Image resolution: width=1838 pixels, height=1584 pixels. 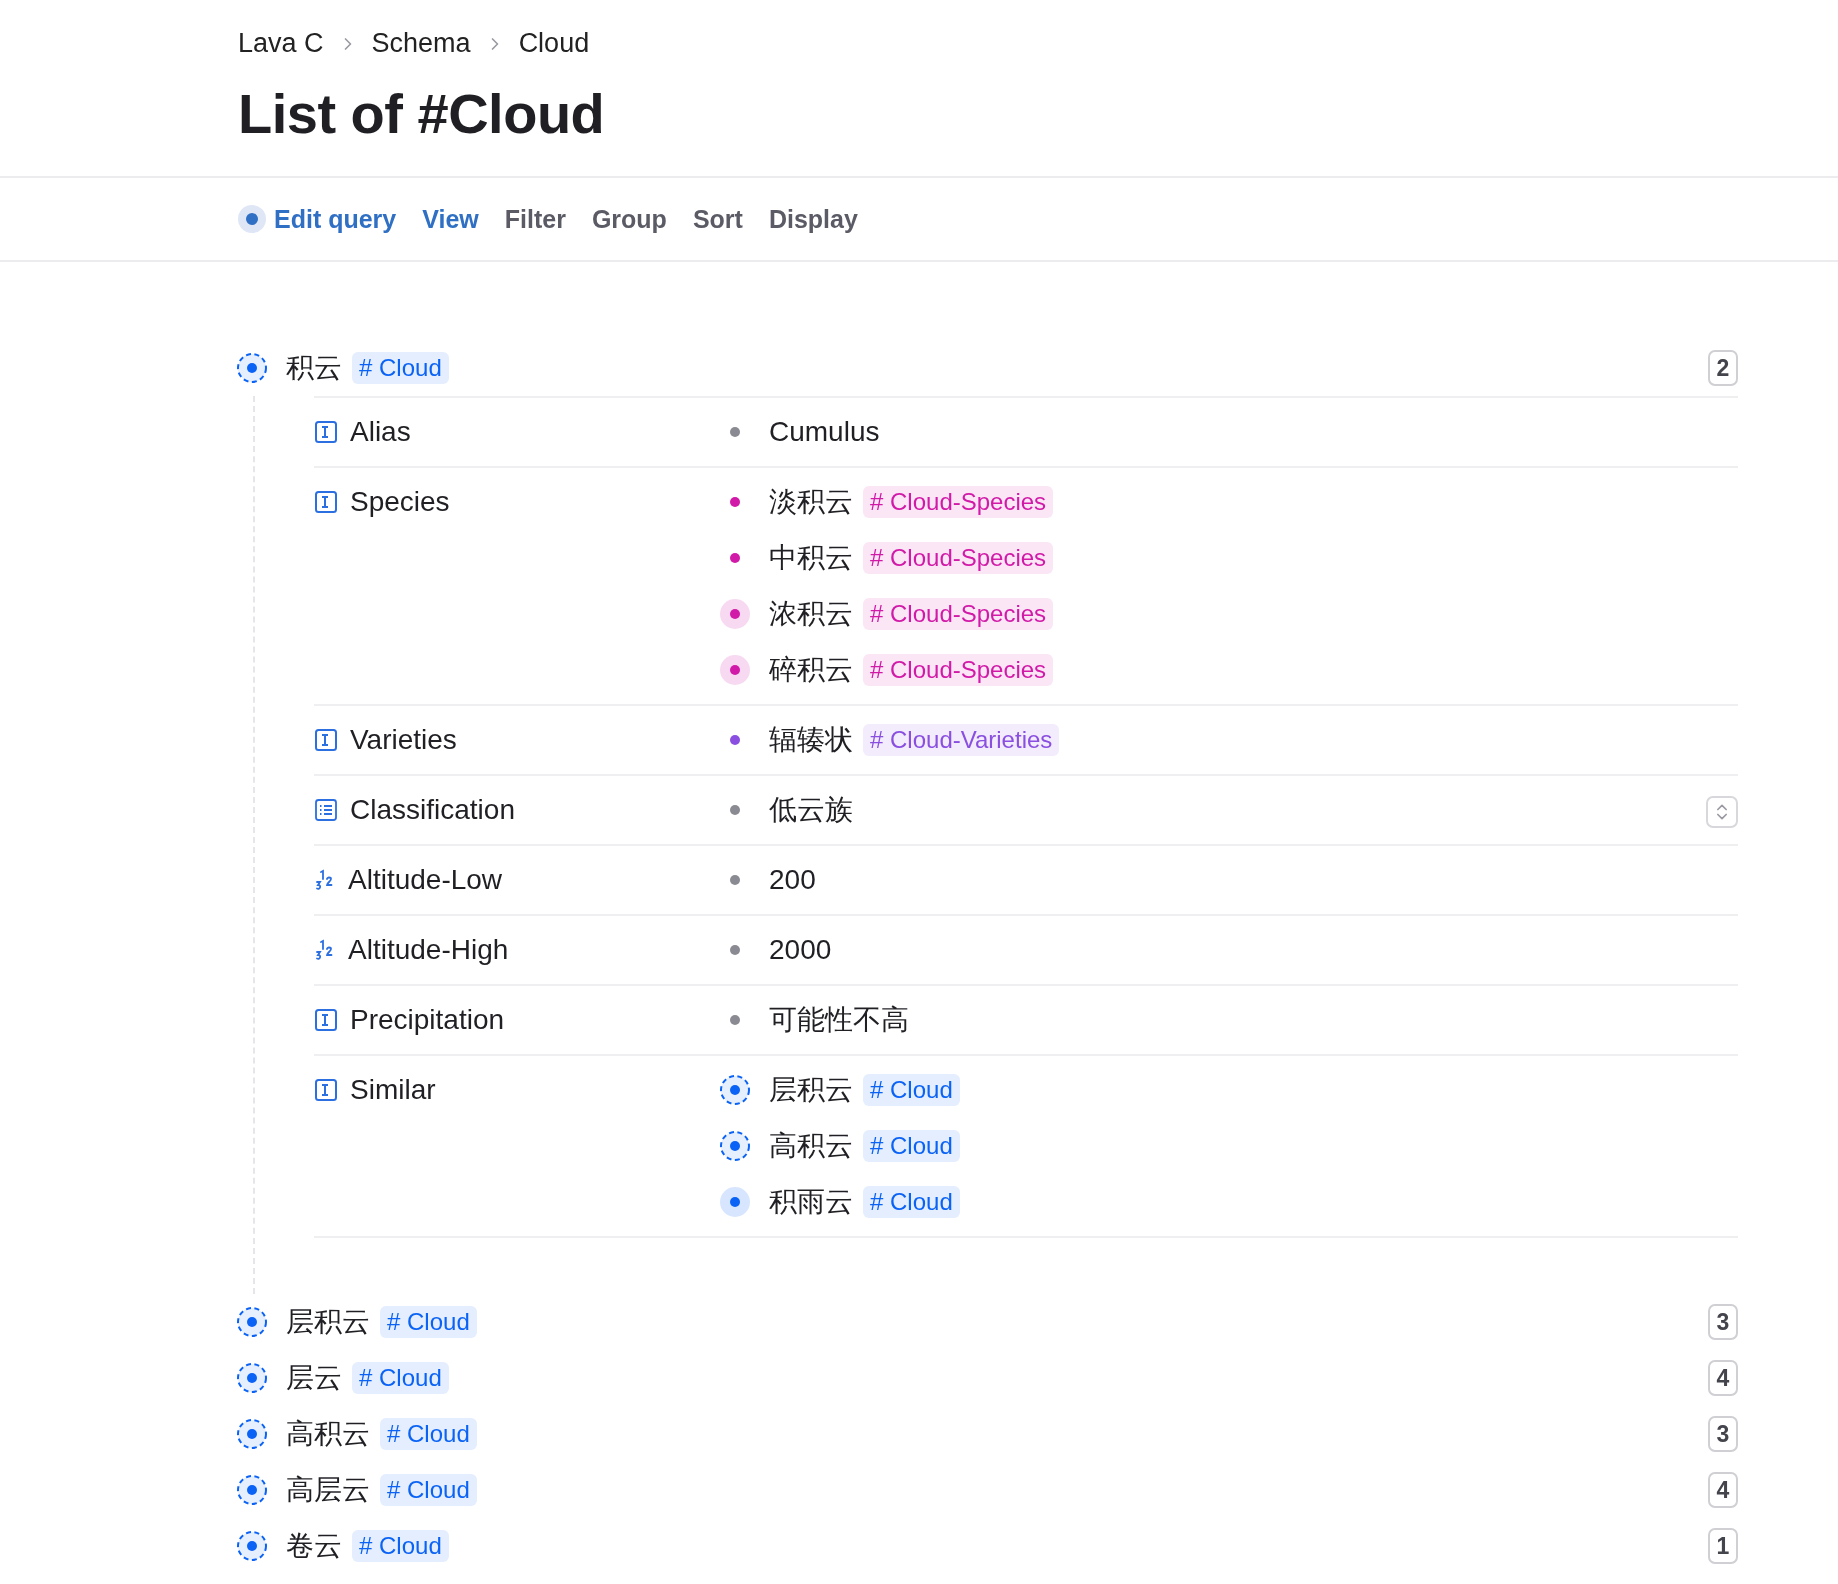 I want to click on item-title: 积云, so click(x=314, y=368).